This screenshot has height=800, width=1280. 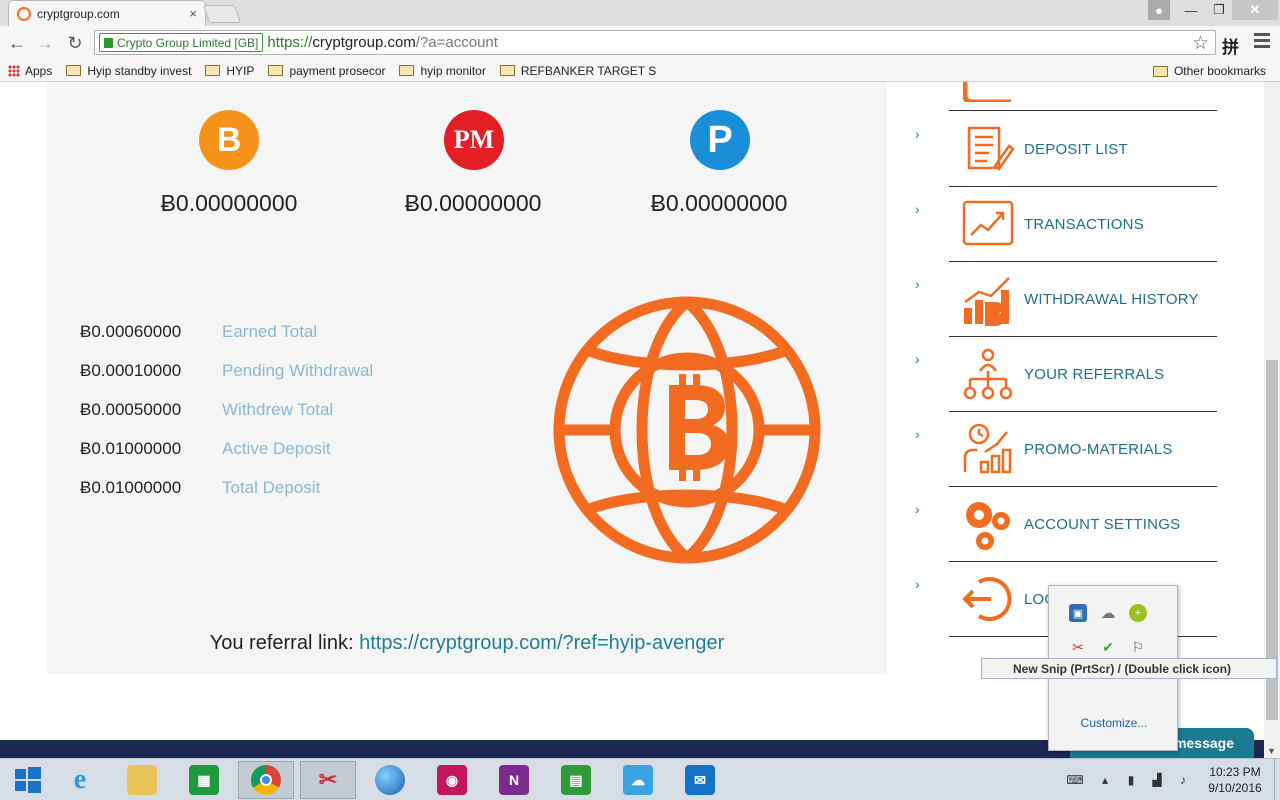 I want to click on taskbar-internet-explorer: e, so click(x=80, y=780).